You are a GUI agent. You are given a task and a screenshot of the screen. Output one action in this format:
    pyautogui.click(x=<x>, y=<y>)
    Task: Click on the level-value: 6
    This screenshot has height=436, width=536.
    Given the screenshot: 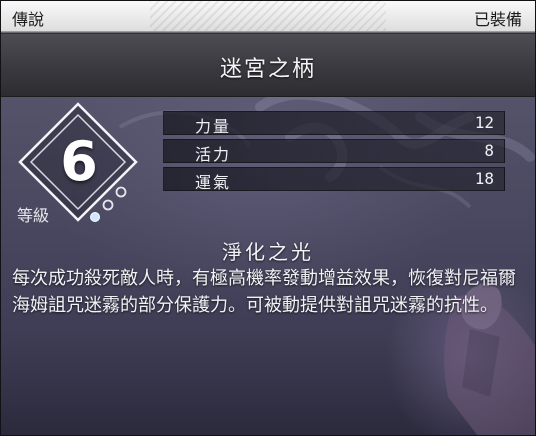 What is the action you would take?
    pyautogui.click(x=79, y=161)
    